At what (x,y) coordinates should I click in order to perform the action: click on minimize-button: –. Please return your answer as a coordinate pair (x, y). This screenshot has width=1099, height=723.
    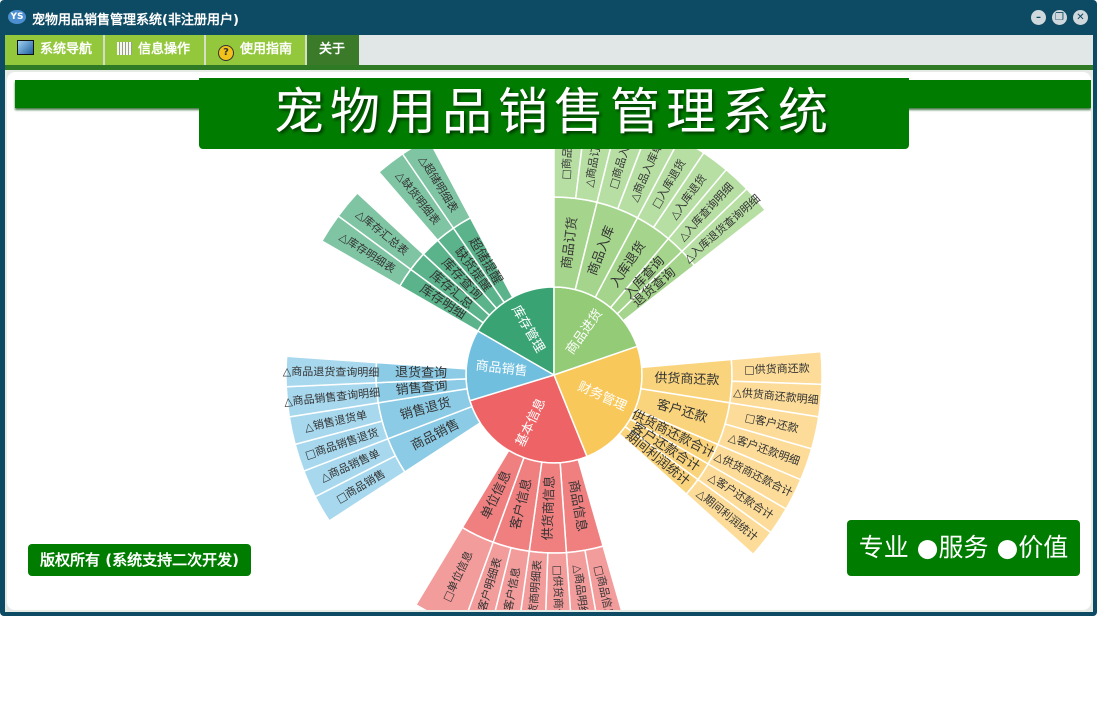
    Looking at the image, I should click on (1038, 17).